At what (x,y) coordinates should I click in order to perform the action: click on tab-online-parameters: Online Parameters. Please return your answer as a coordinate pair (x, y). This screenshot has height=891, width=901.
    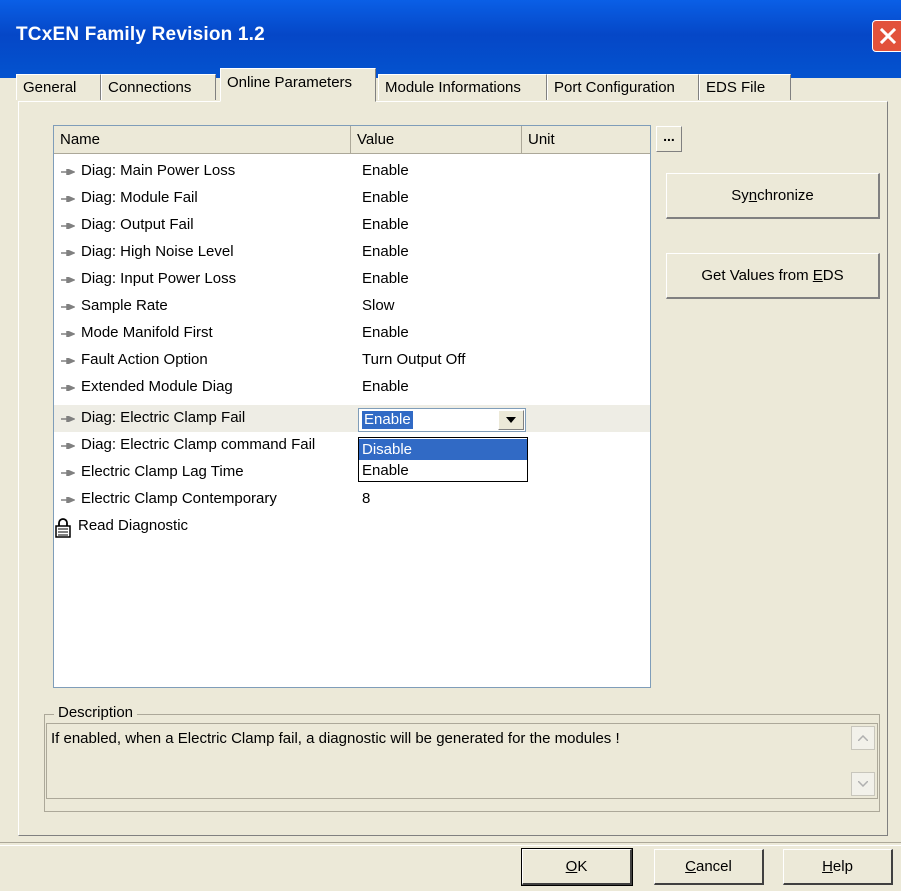
    Looking at the image, I should click on (298, 85).